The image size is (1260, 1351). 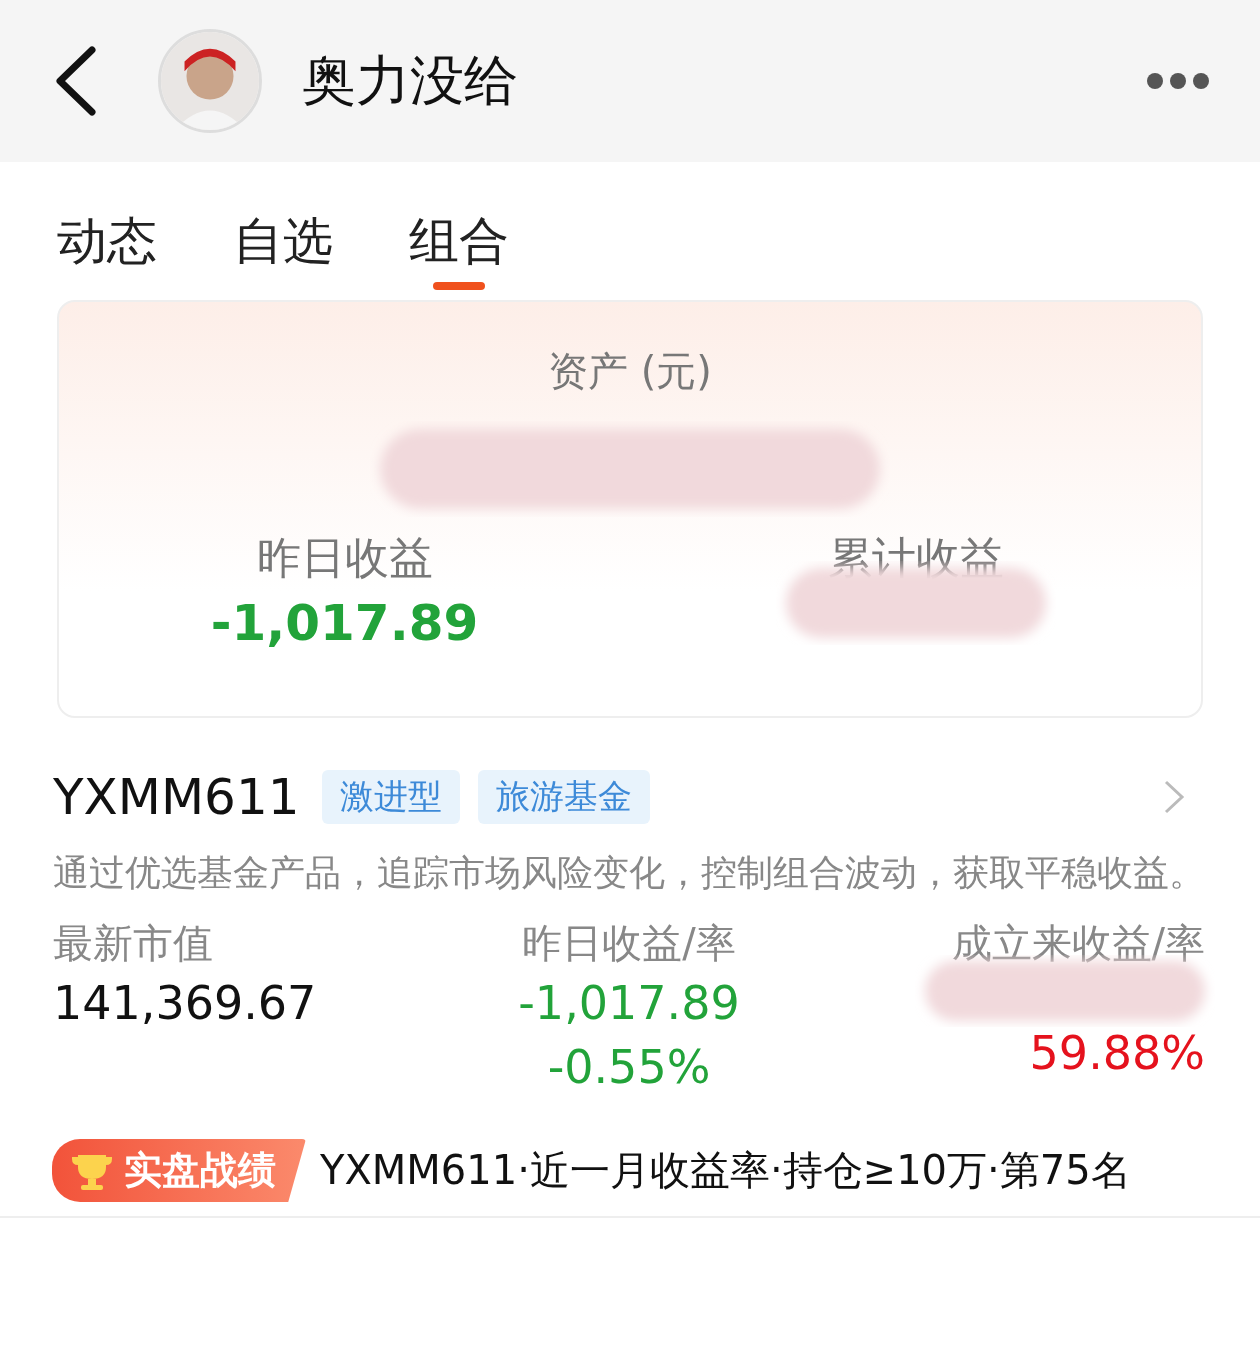 What do you see at coordinates (179, 1170) in the screenshot?
I see `record-badge: 实盘战绩` at bounding box center [179, 1170].